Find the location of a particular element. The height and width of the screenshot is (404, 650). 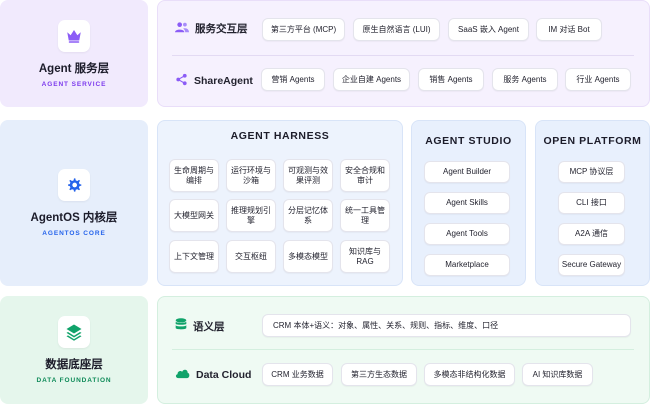

interaction-item: 第三方平台 (MCP) is located at coordinates (303, 29).